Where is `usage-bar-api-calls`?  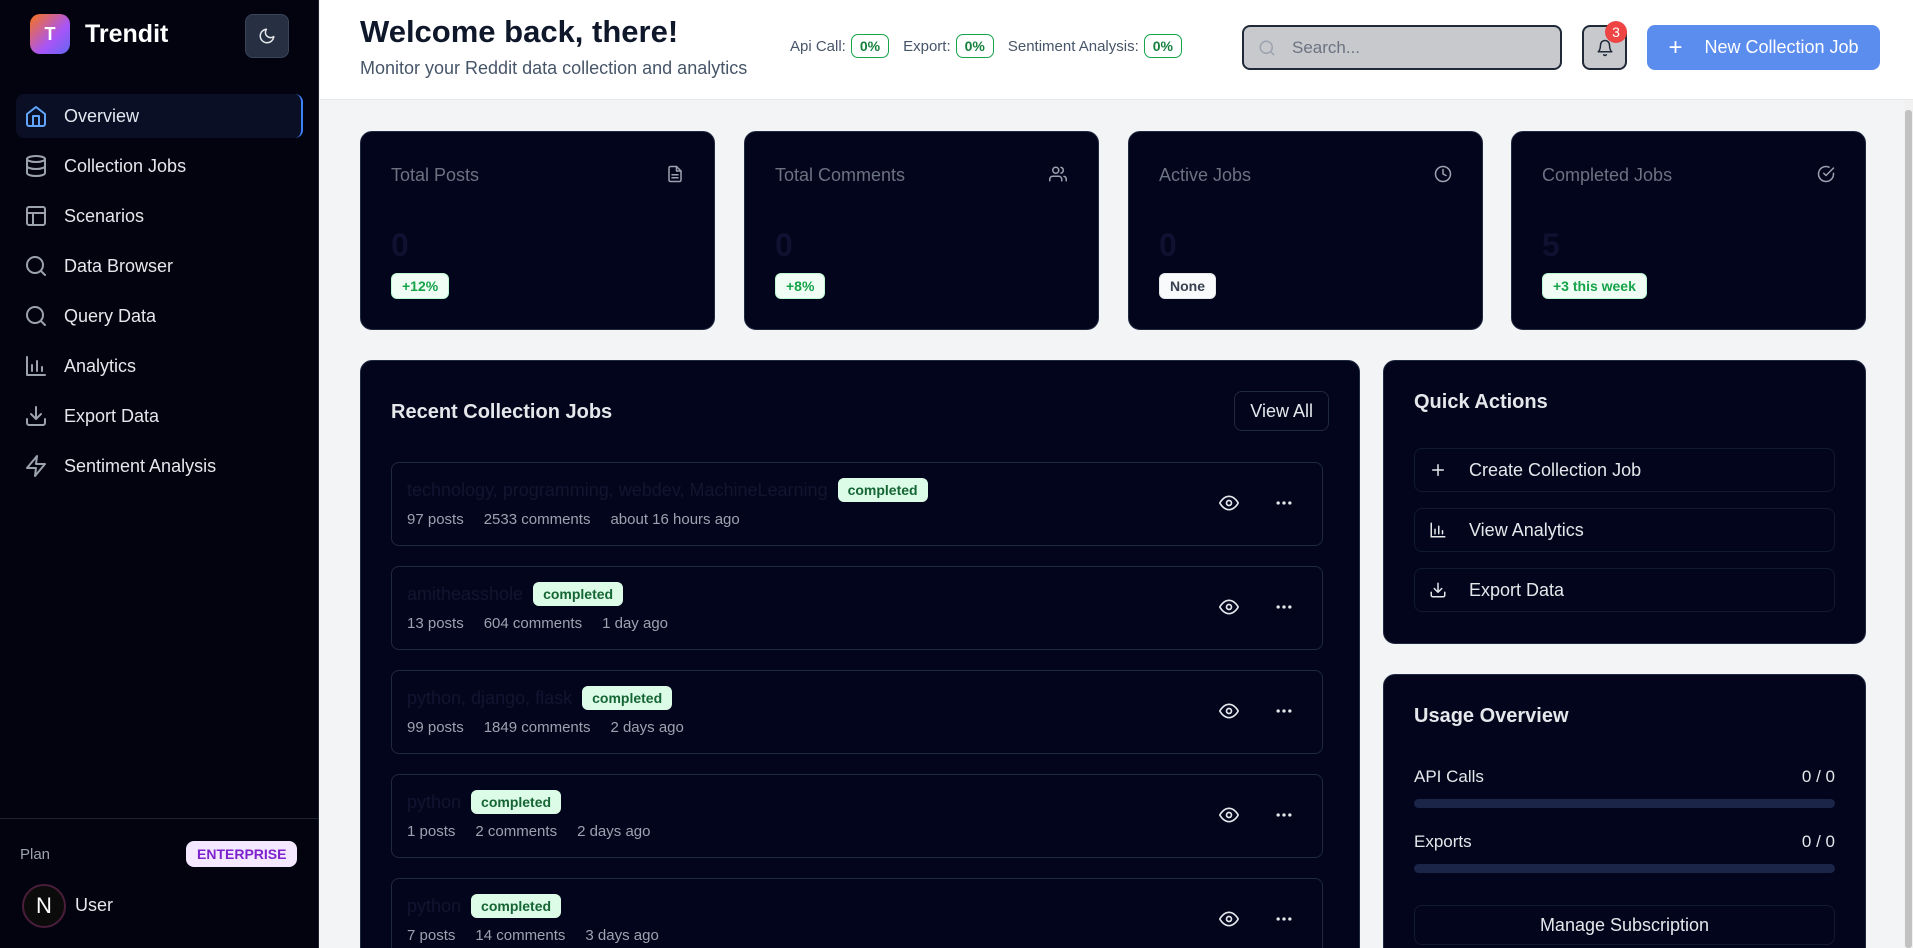
usage-bar-api-calls is located at coordinates (1624, 803).